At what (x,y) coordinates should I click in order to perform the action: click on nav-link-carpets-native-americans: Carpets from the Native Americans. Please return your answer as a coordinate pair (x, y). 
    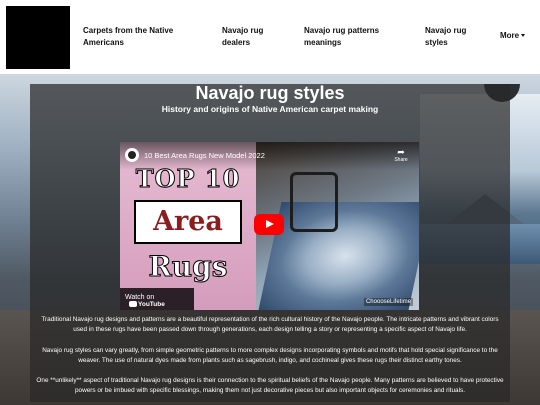
    Looking at the image, I should click on (138, 37).